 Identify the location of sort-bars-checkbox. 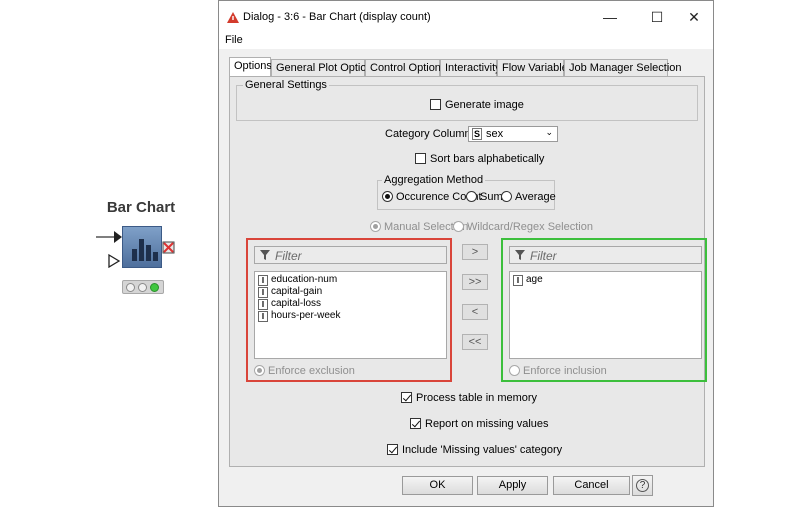
(420, 158).